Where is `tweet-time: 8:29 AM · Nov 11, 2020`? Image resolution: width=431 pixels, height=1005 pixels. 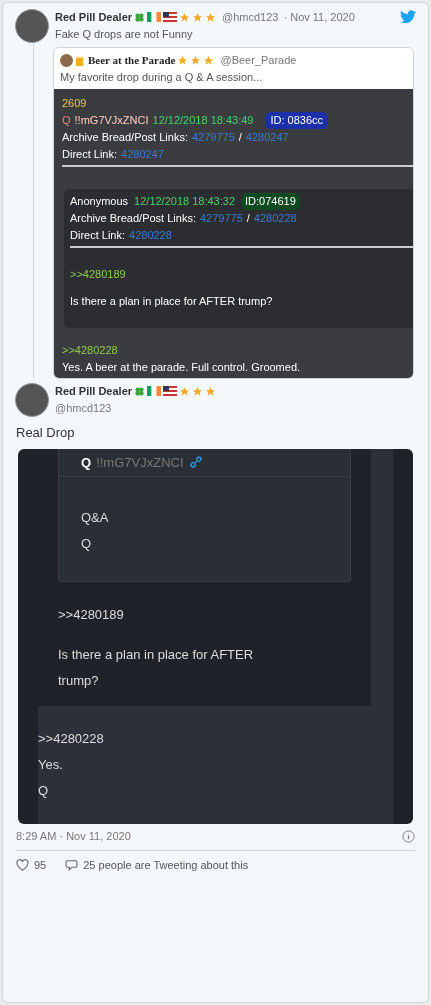 tweet-time: 8:29 AM · Nov 11, 2020 is located at coordinates (73, 836).